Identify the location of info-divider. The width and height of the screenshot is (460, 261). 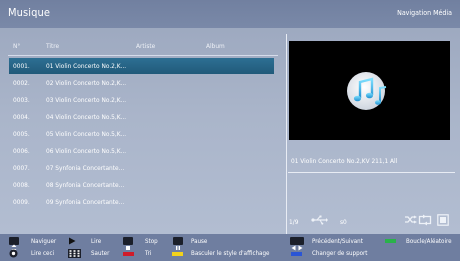
(371, 172).